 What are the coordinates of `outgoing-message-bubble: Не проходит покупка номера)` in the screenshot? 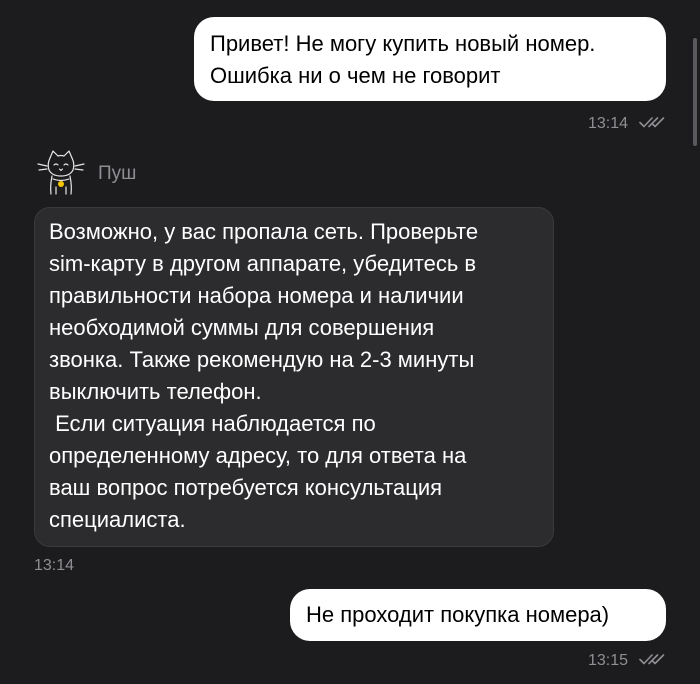 It's located at (478, 615).